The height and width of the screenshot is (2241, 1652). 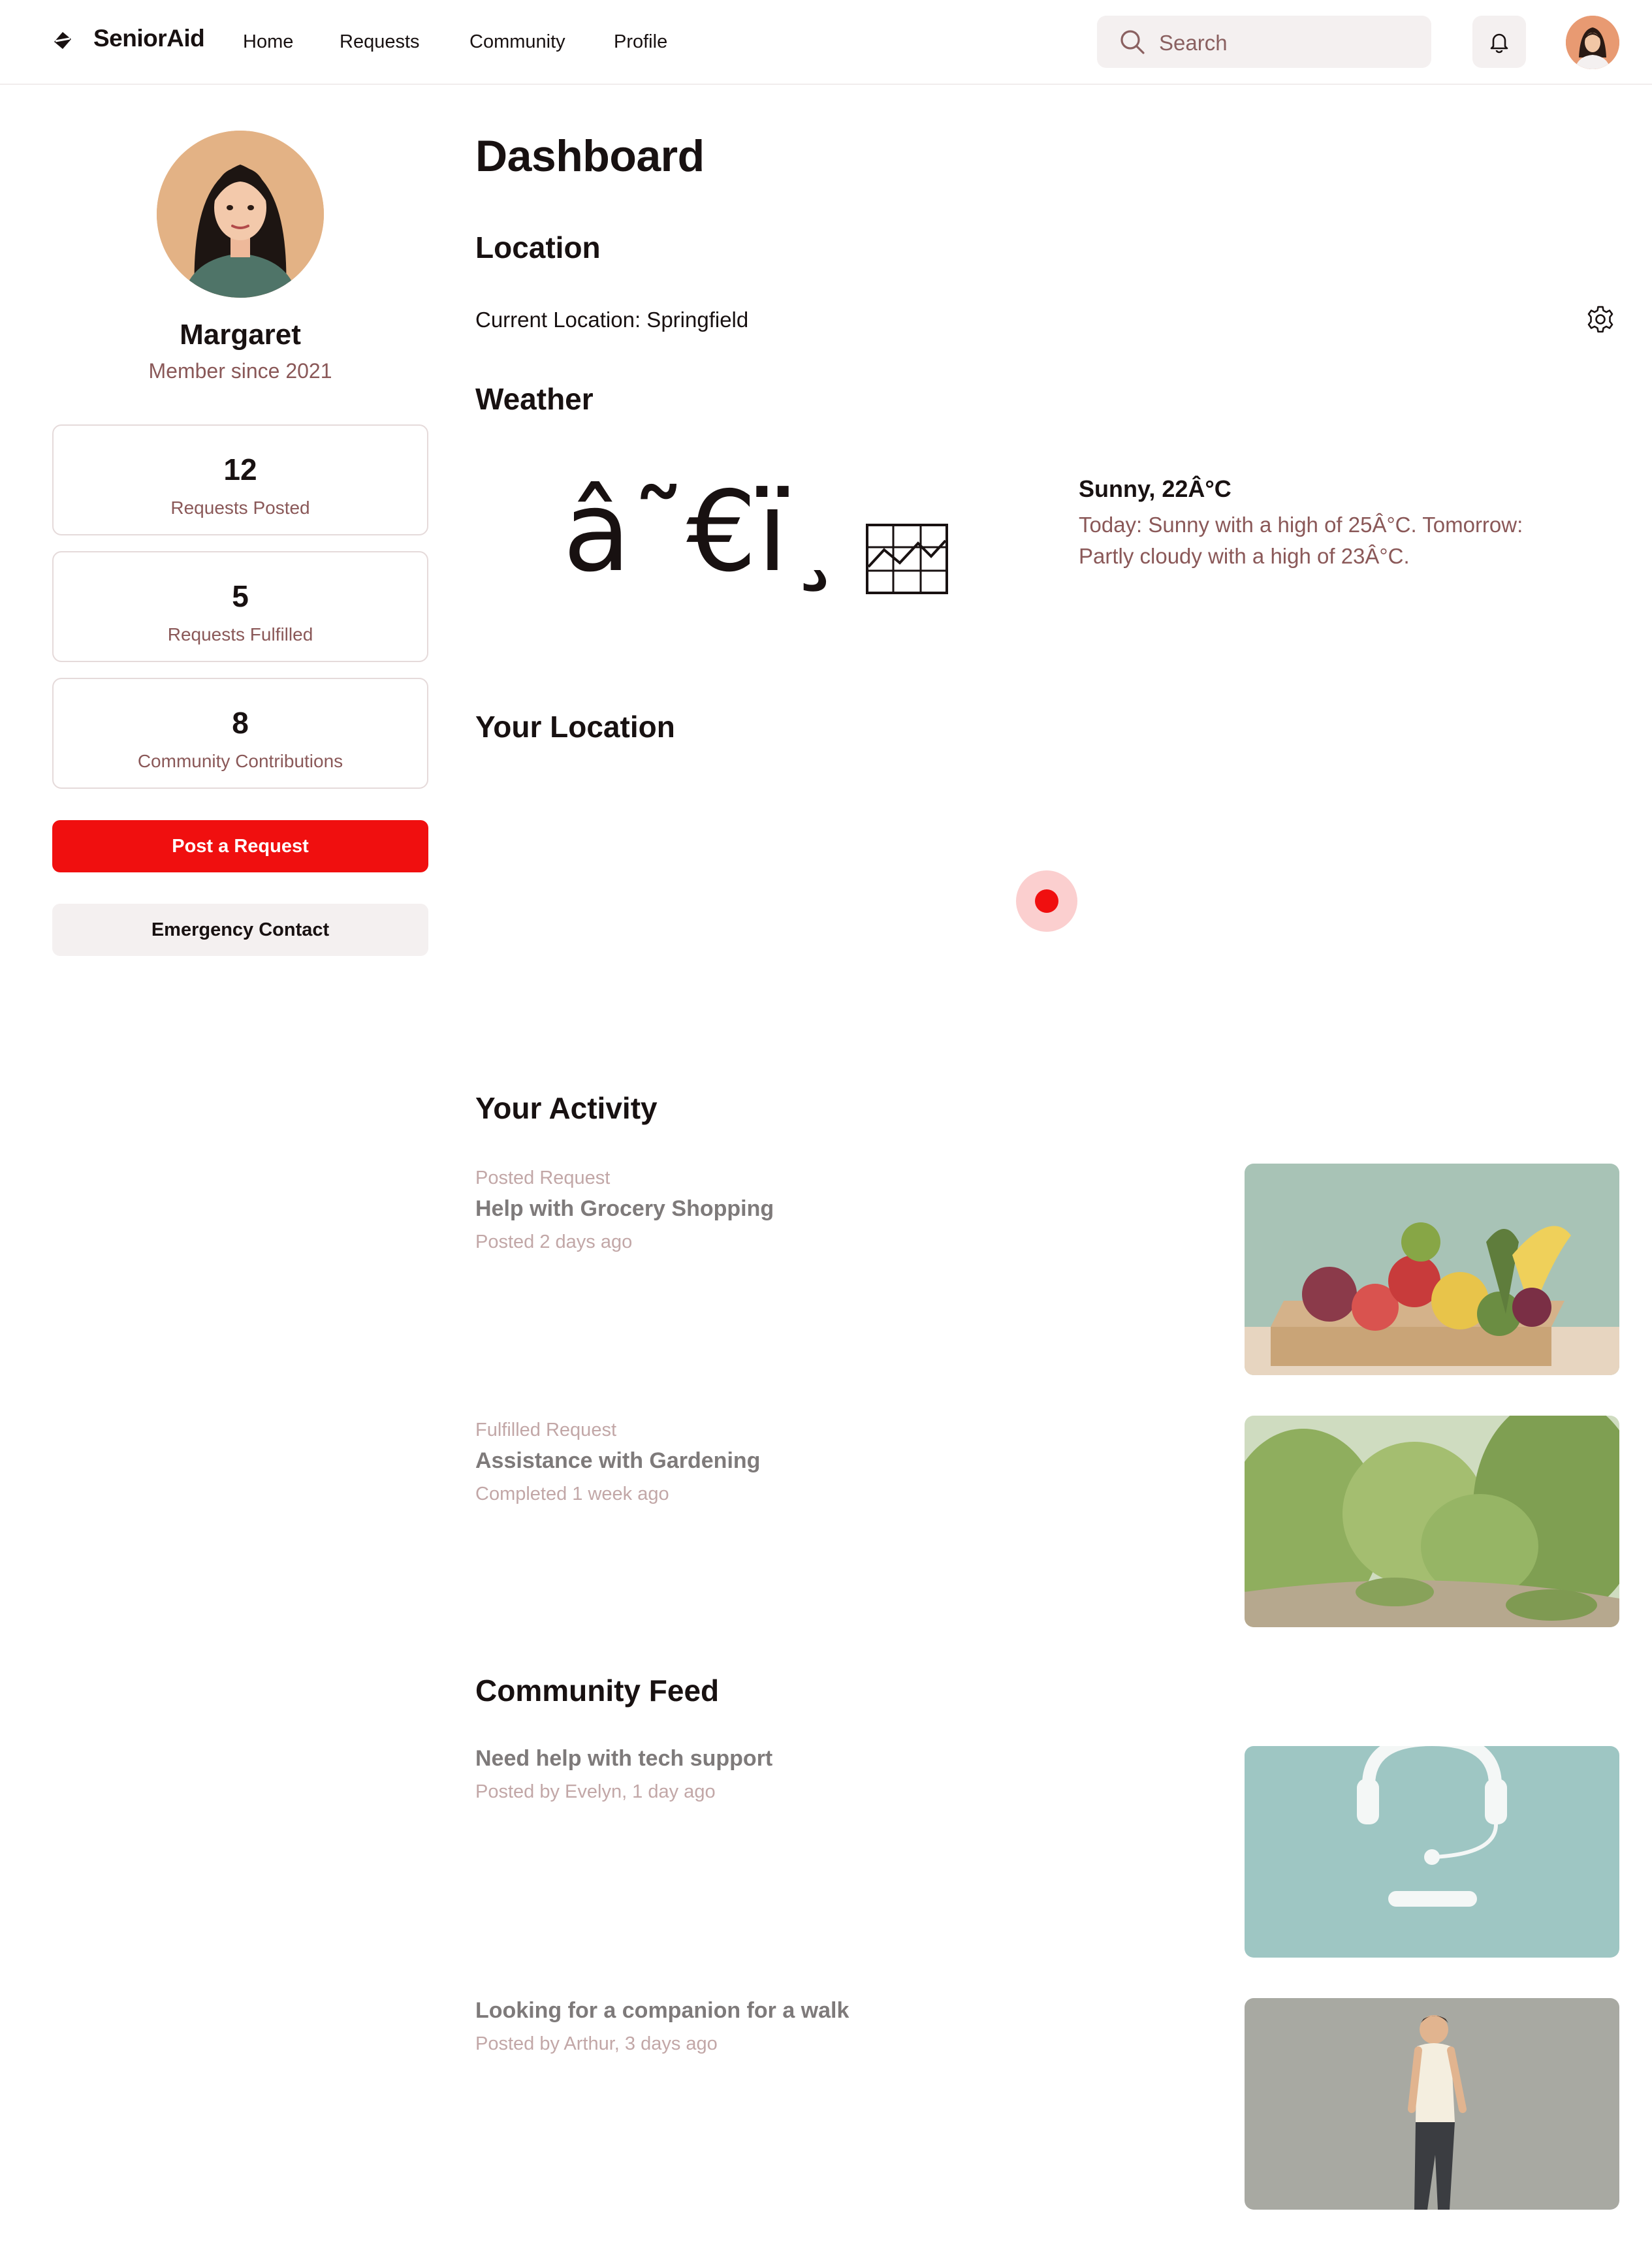 What do you see at coordinates (567, 1108) in the screenshot?
I see `activity-heading: Your Activity` at bounding box center [567, 1108].